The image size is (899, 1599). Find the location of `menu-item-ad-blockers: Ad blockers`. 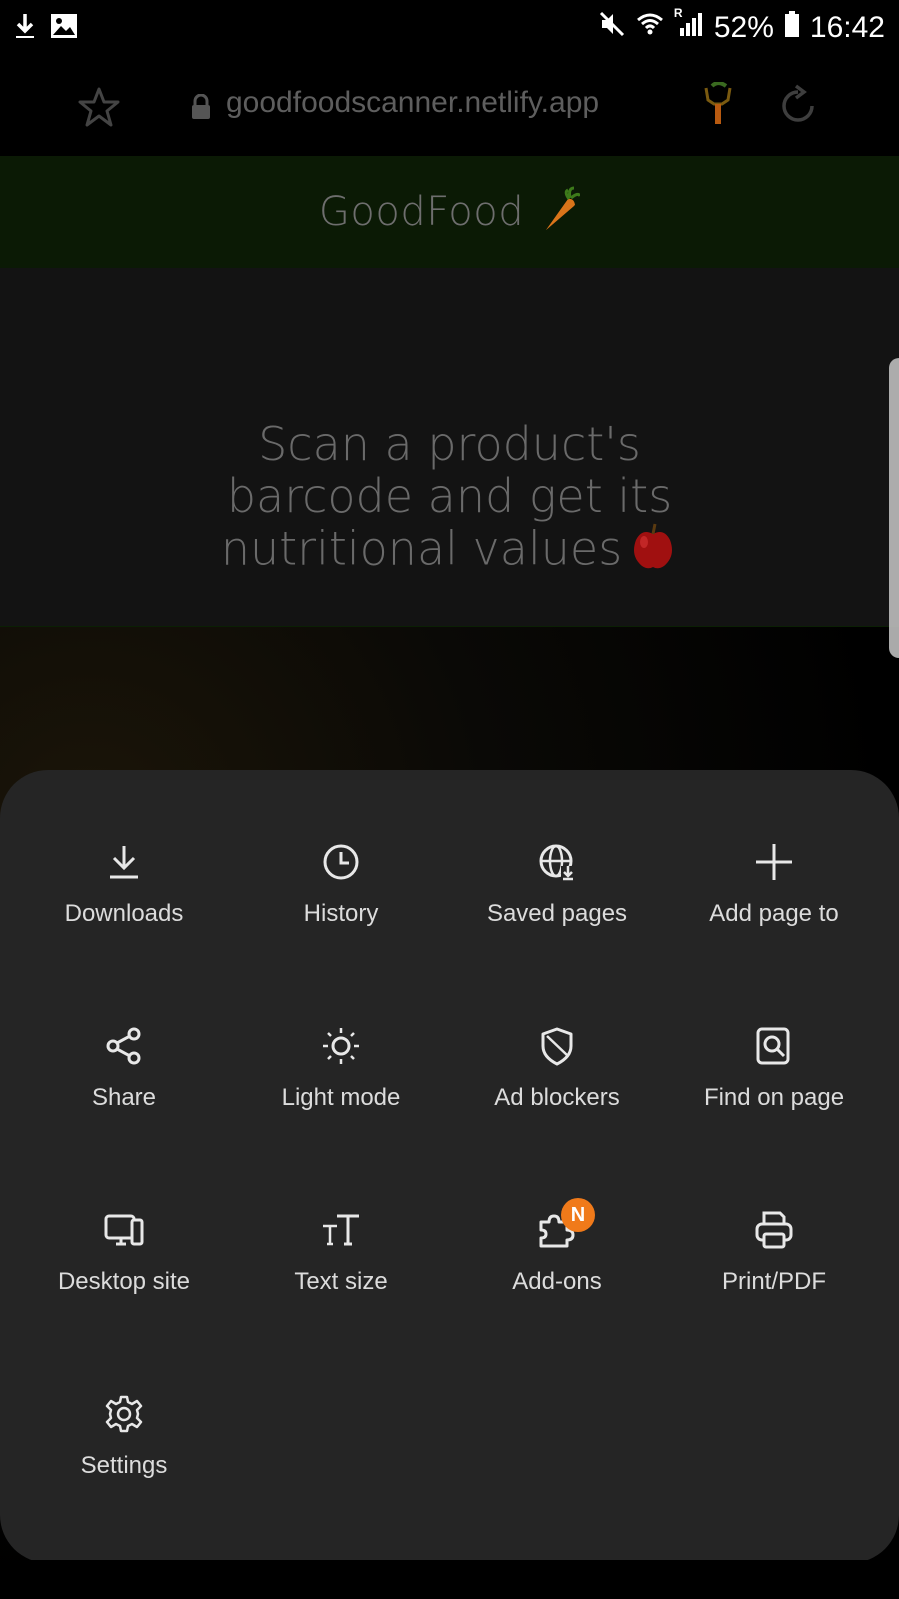

menu-item-ad-blockers: Ad blockers is located at coordinates (557, 1032).